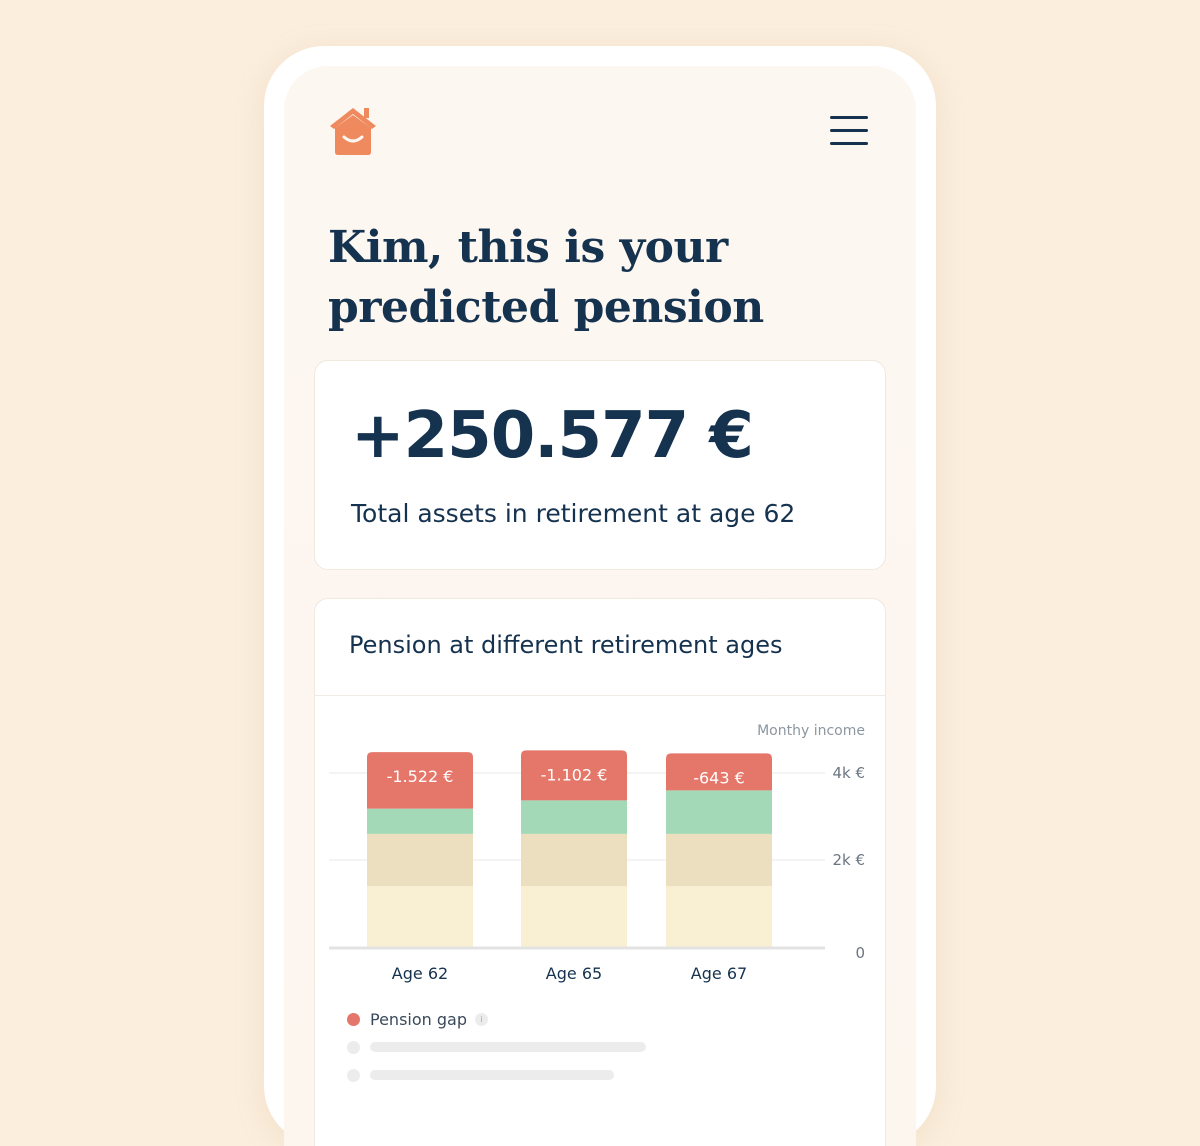 The image size is (1200, 1146). Describe the element at coordinates (719, 973) in the screenshot. I see `x-tick-label: Age 67` at that location.